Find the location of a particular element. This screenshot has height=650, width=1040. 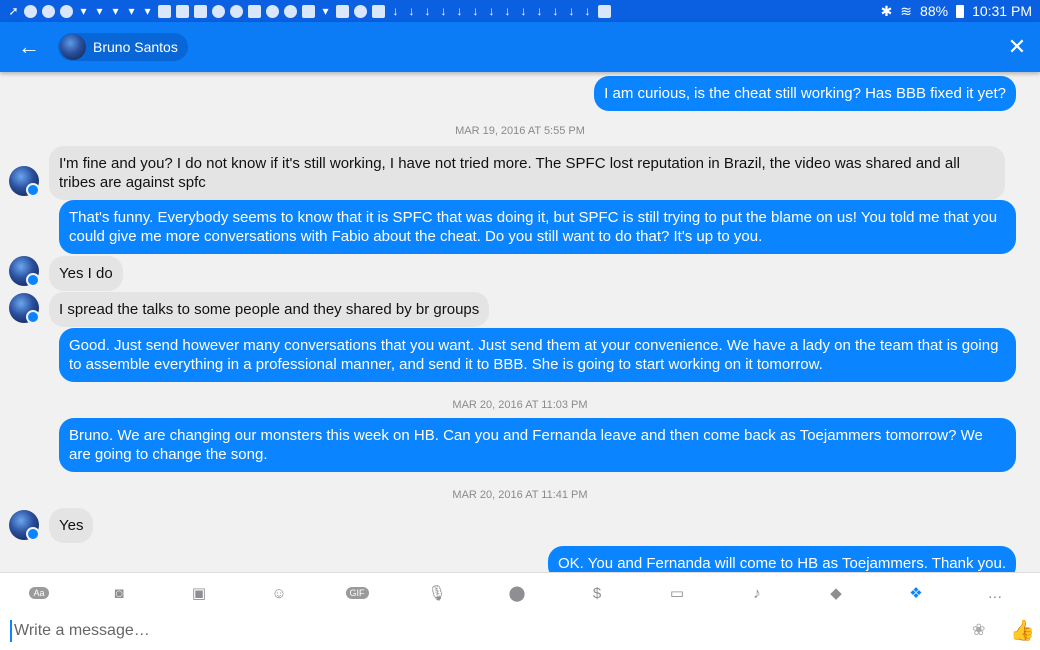

camera-button: ◙ is located at coordinates (119, 593).